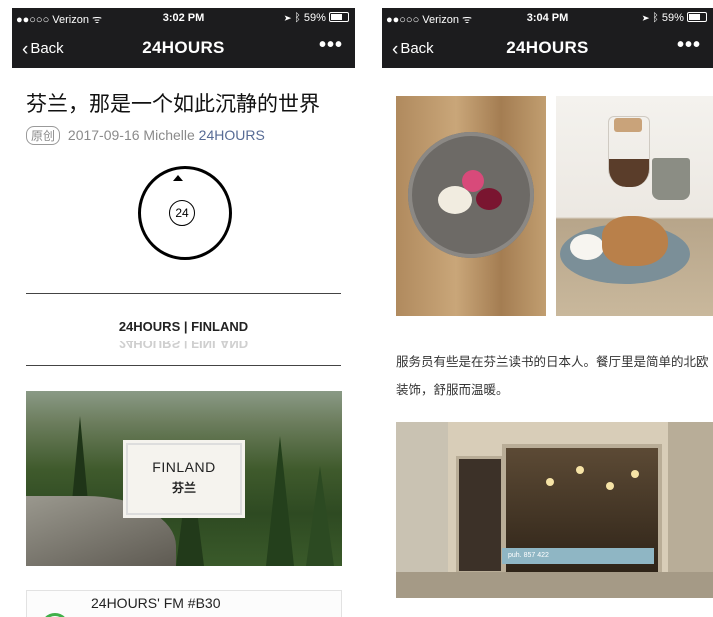  What do you see at coordinates (178, 178) in the screenshot?
I see `logo-pointer-icon` at bounding box center [178, 178].